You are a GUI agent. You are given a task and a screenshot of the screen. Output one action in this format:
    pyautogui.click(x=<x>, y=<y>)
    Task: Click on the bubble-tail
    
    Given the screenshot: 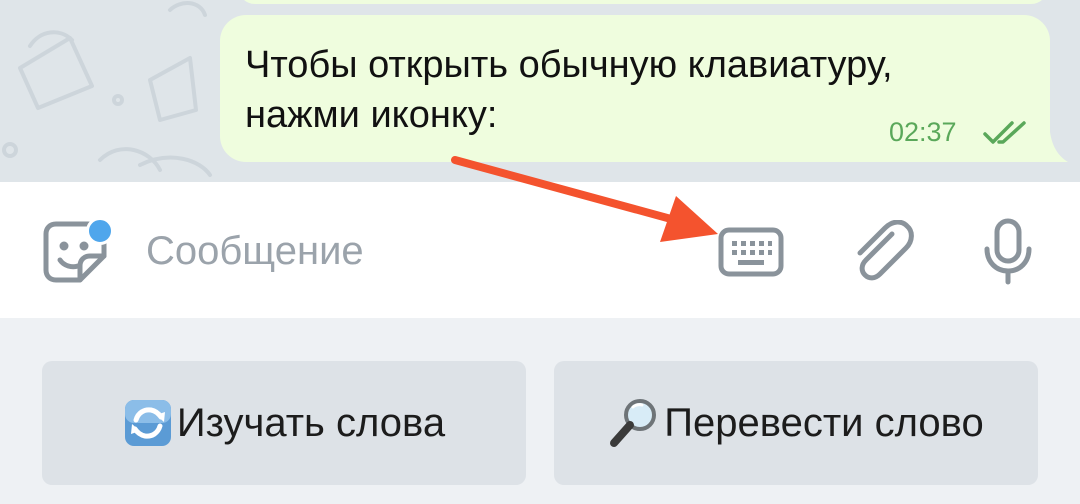 What is the action you would take?
    pyautogui.click(x=1054, y=147)
    